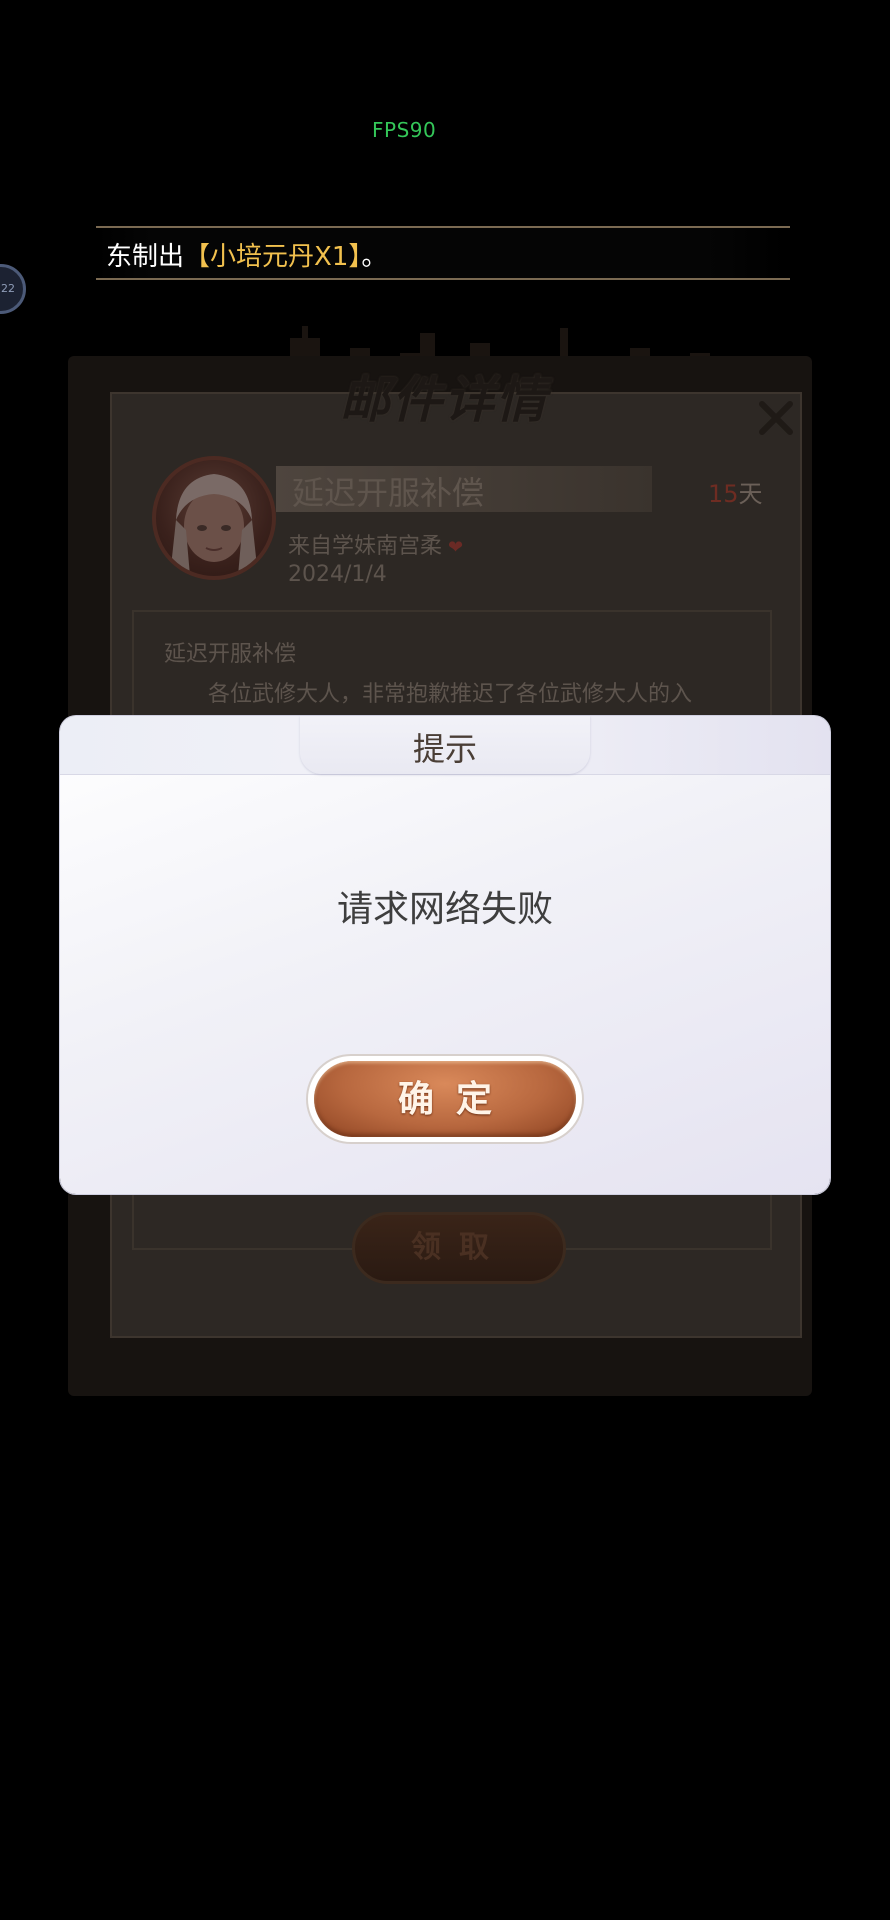  Describe the element at coordinates (456, 547) in the screenshot. I see `heart-icon: ❤` at that location.